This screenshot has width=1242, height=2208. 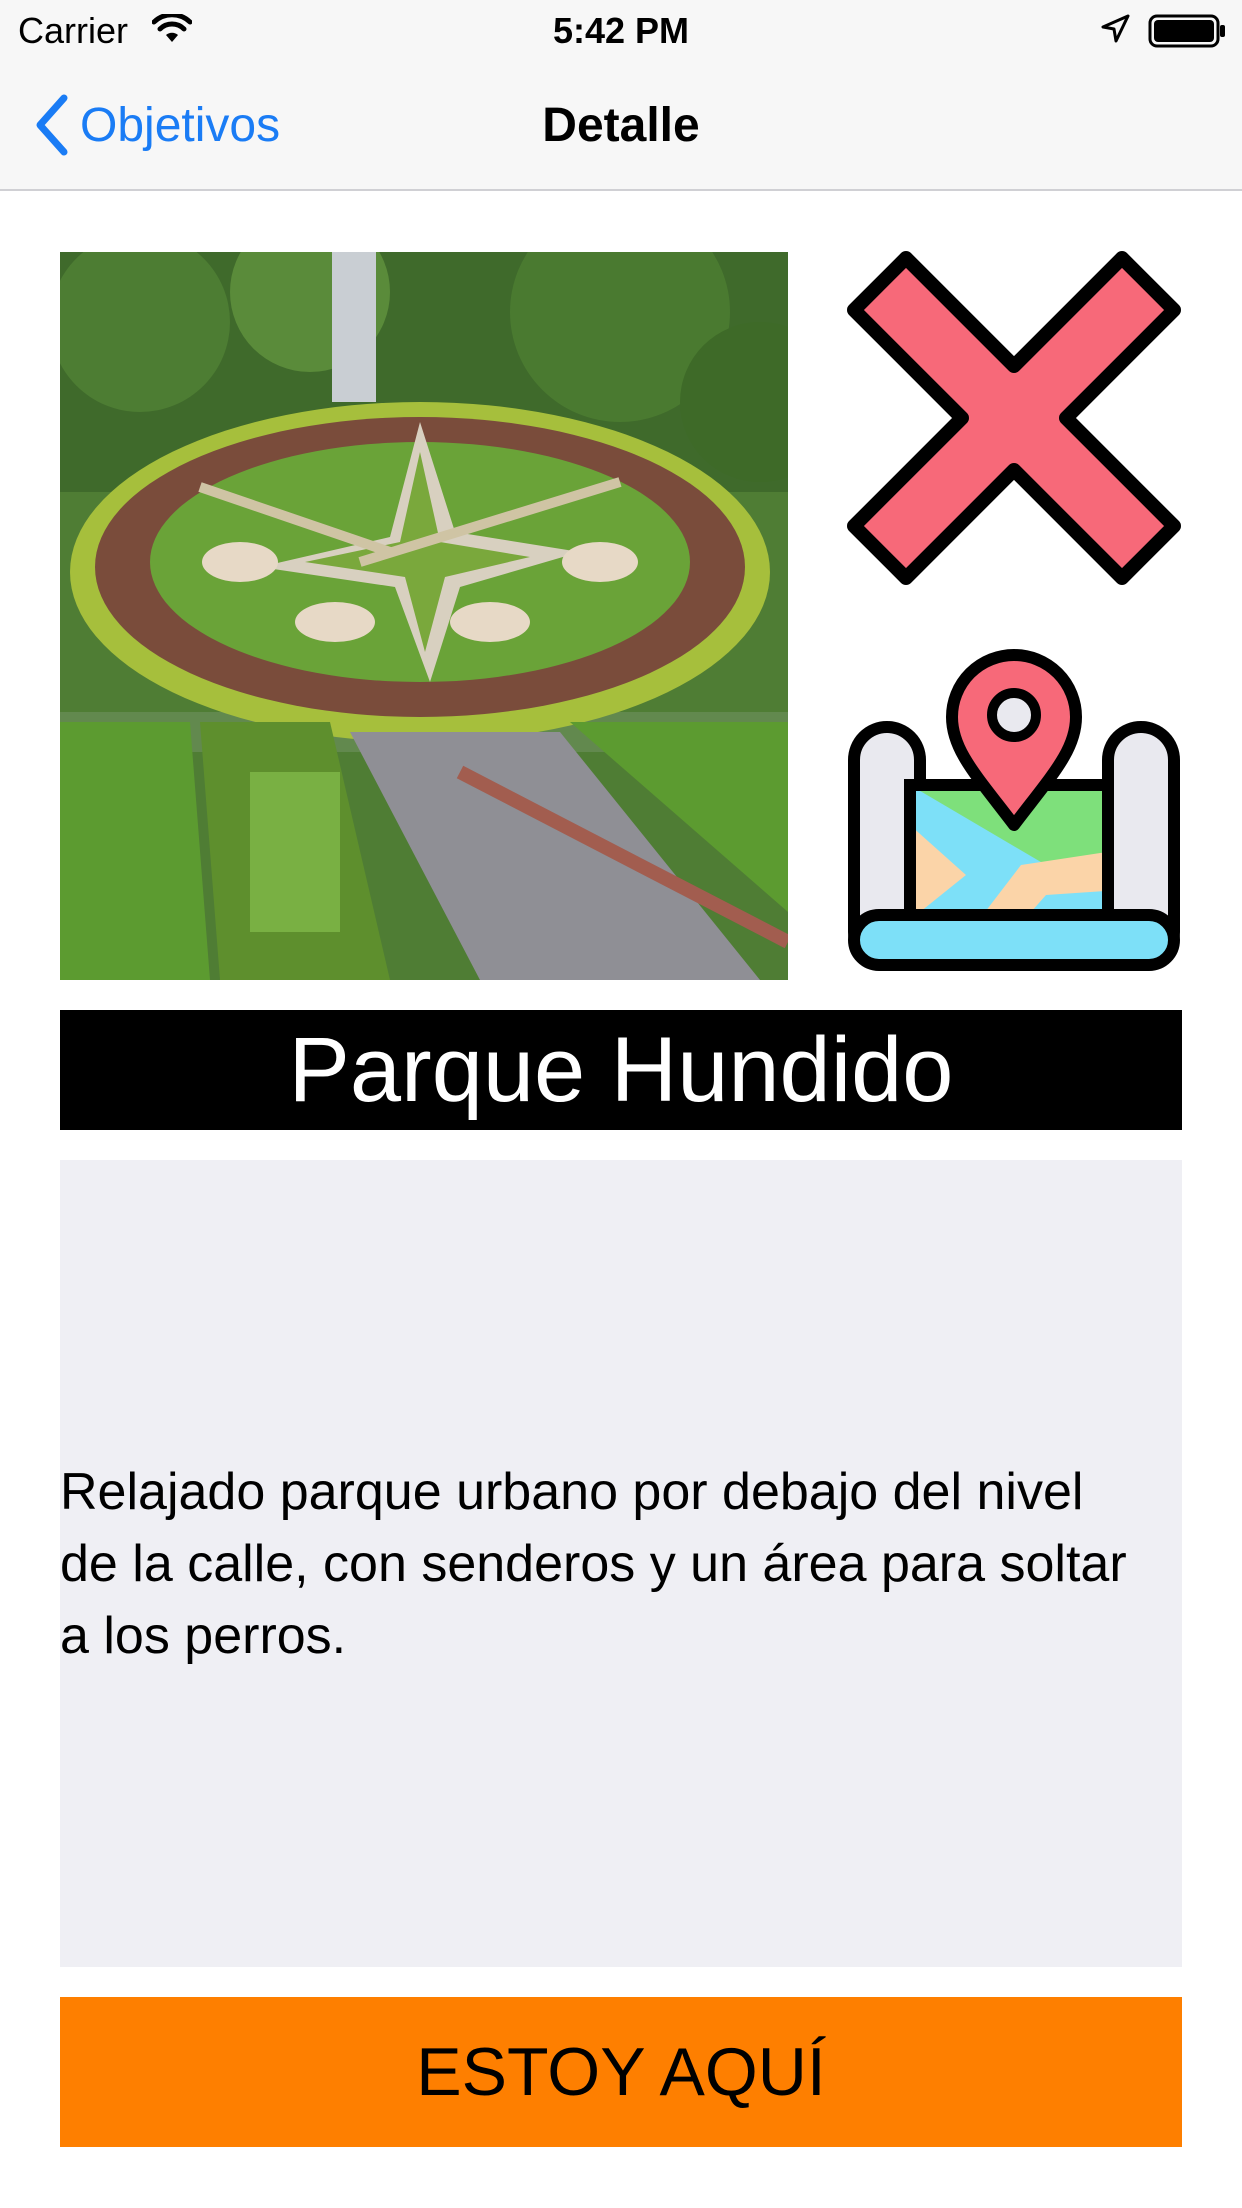 I want to click on page-title: Detalle, so click(x=621, y=125).